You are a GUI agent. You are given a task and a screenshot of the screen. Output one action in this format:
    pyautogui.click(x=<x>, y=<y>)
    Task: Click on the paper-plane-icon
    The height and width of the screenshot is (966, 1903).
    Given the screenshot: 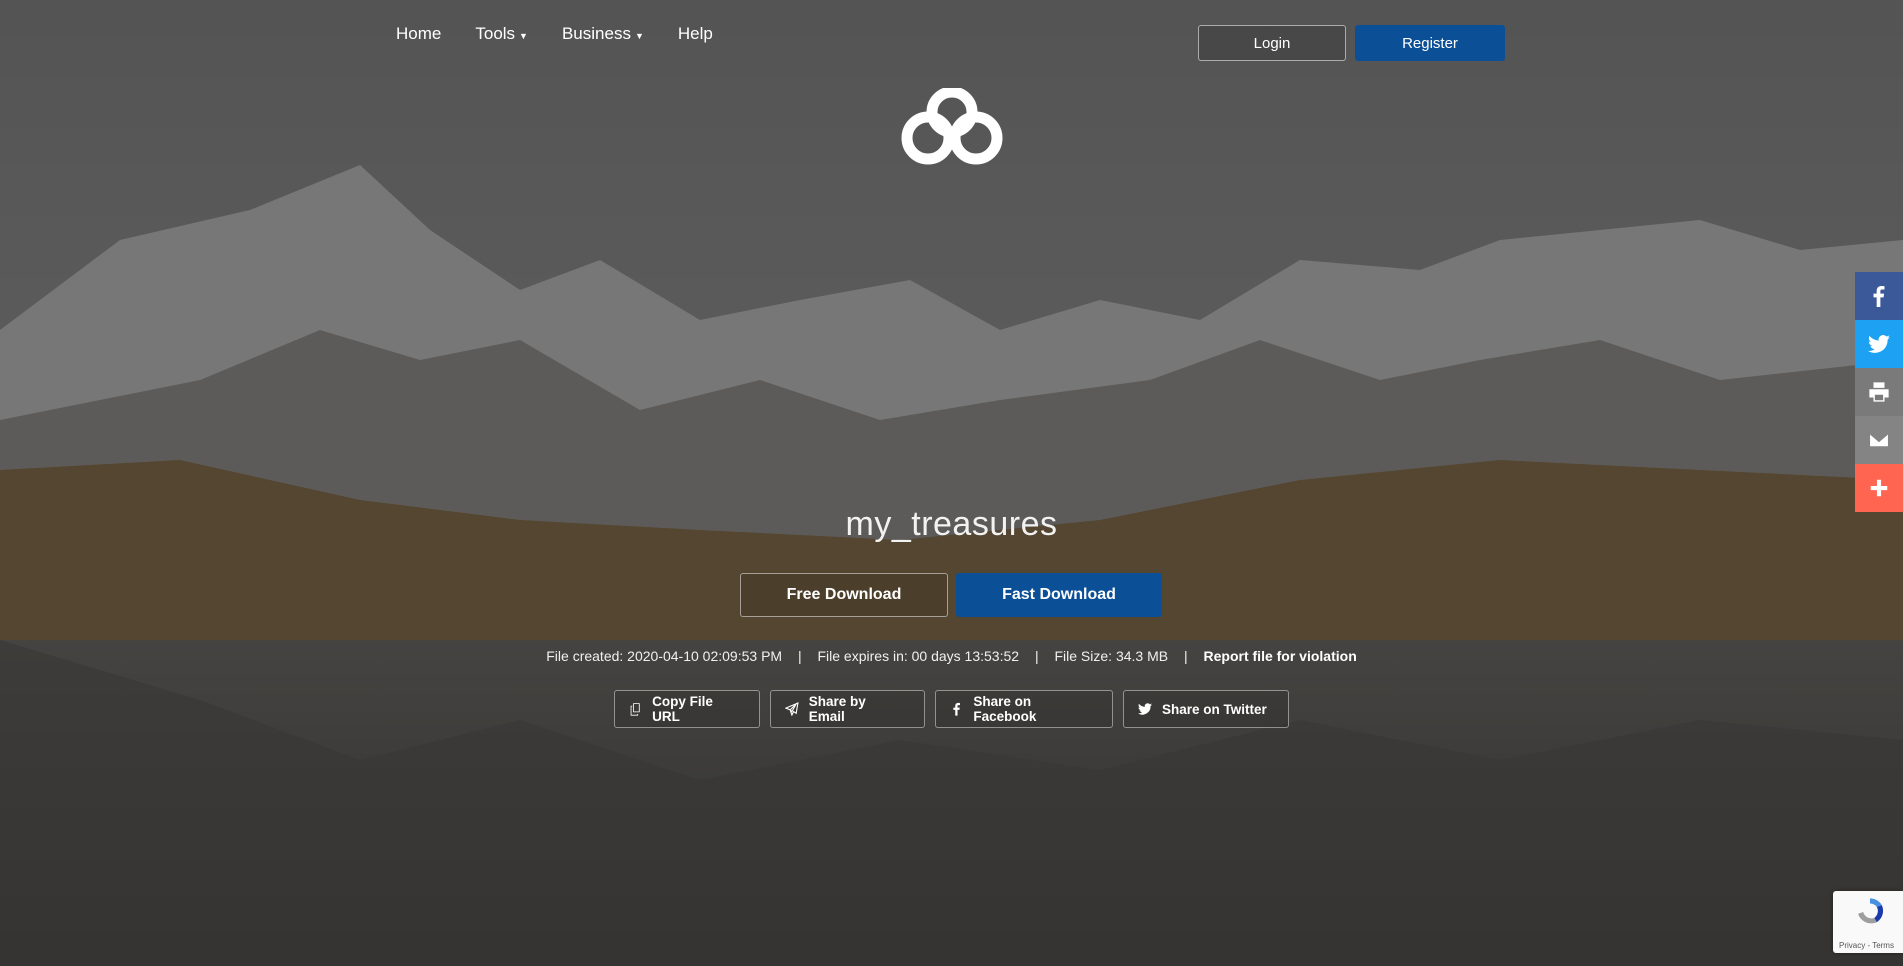 What is the action you would take?
    pyautogui.click(x=792, y=709)
    